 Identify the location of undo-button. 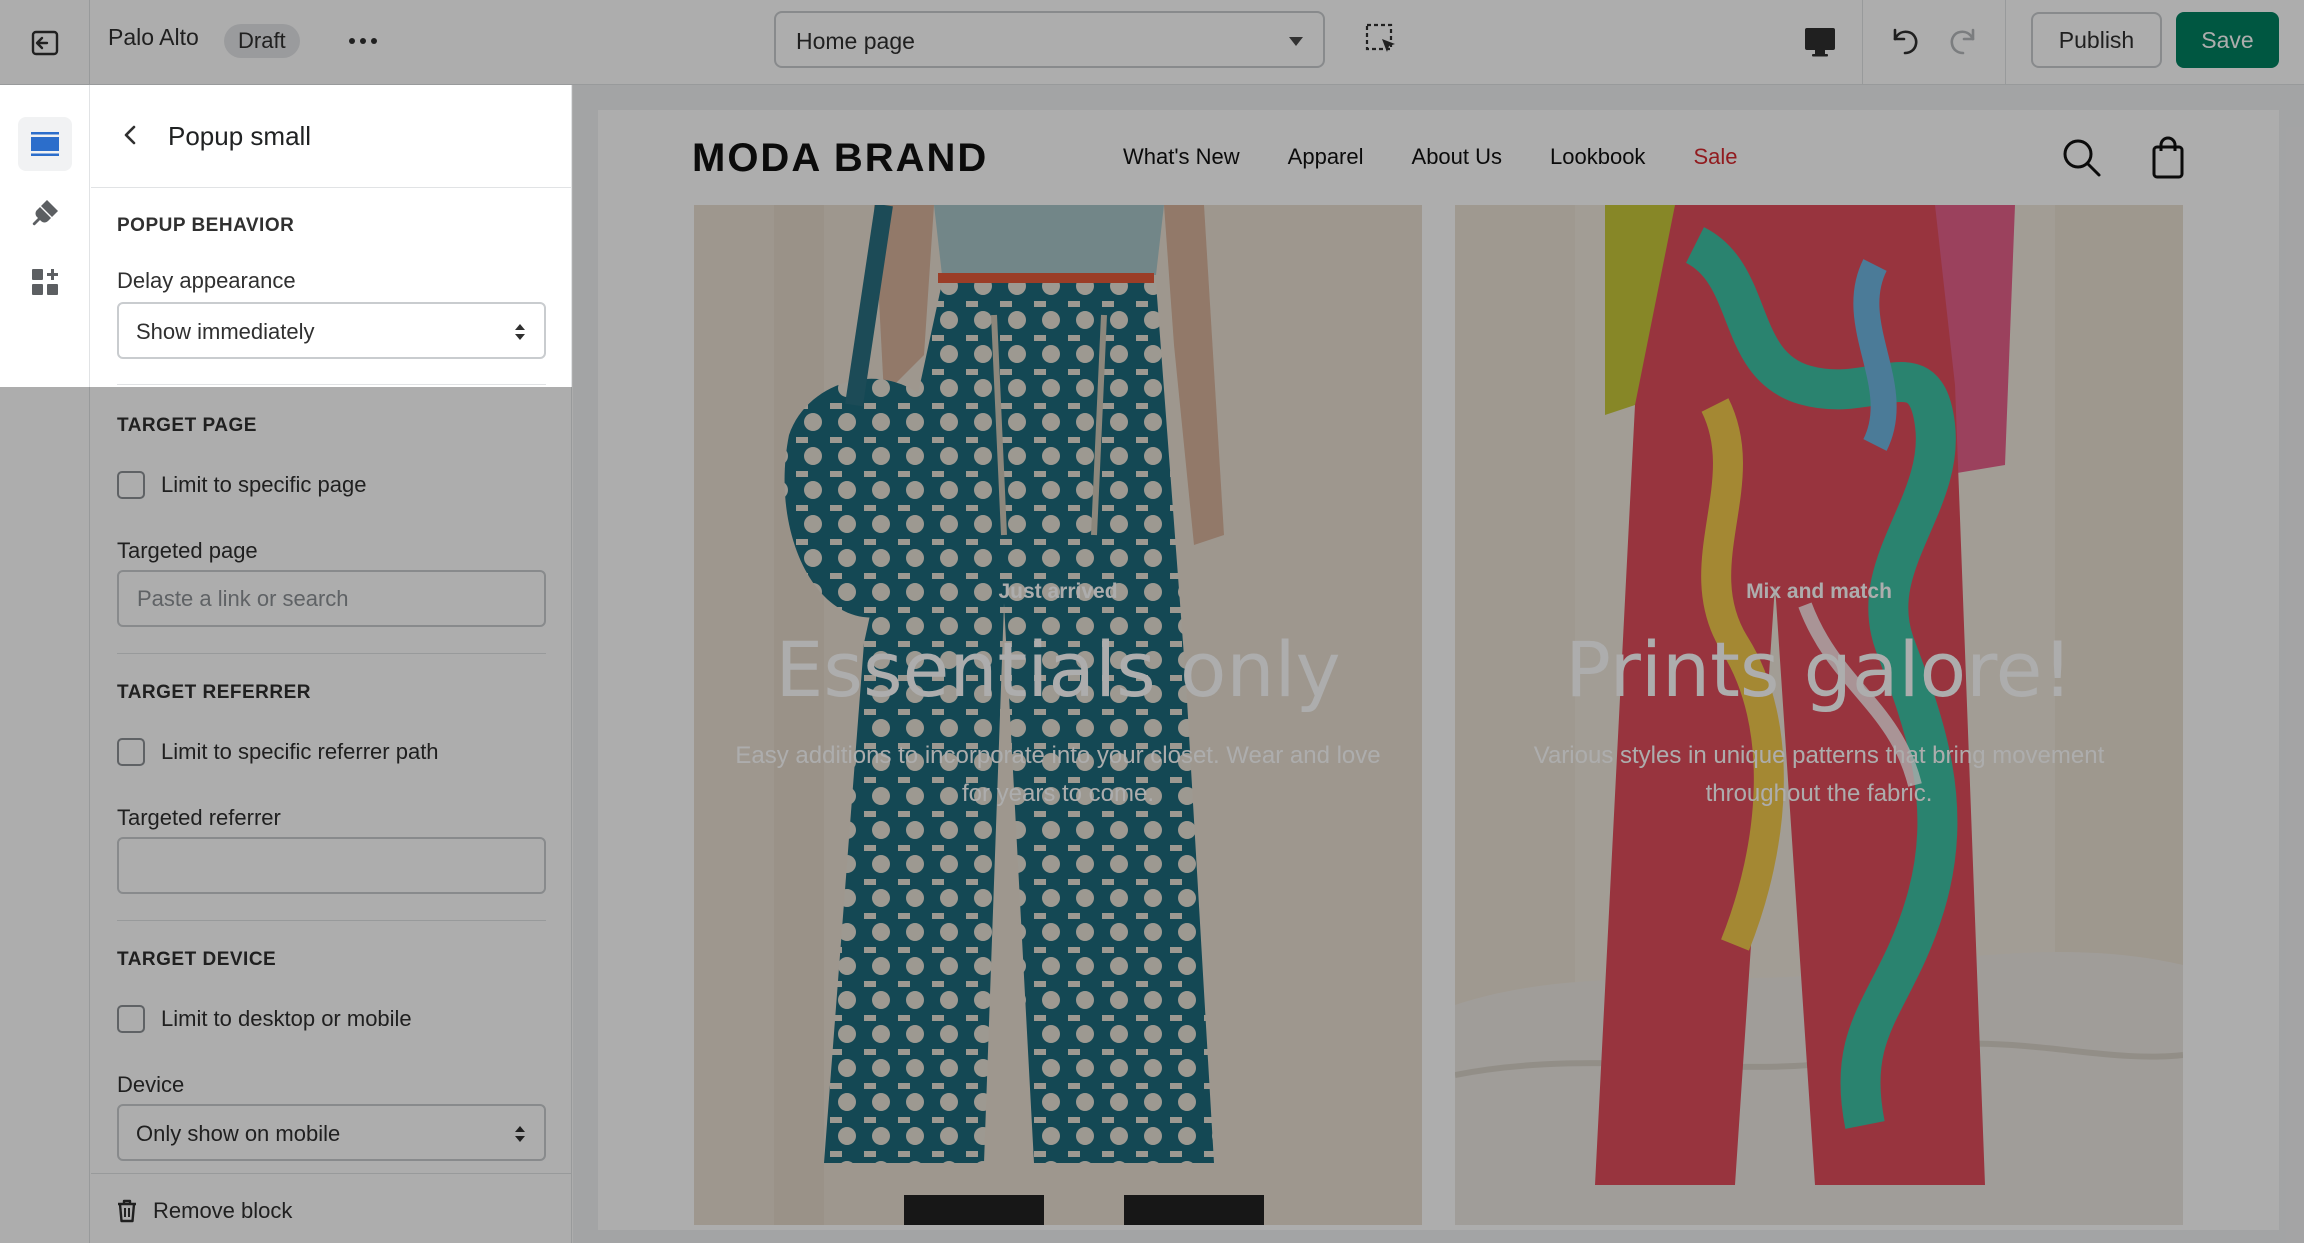
(1904, 40).